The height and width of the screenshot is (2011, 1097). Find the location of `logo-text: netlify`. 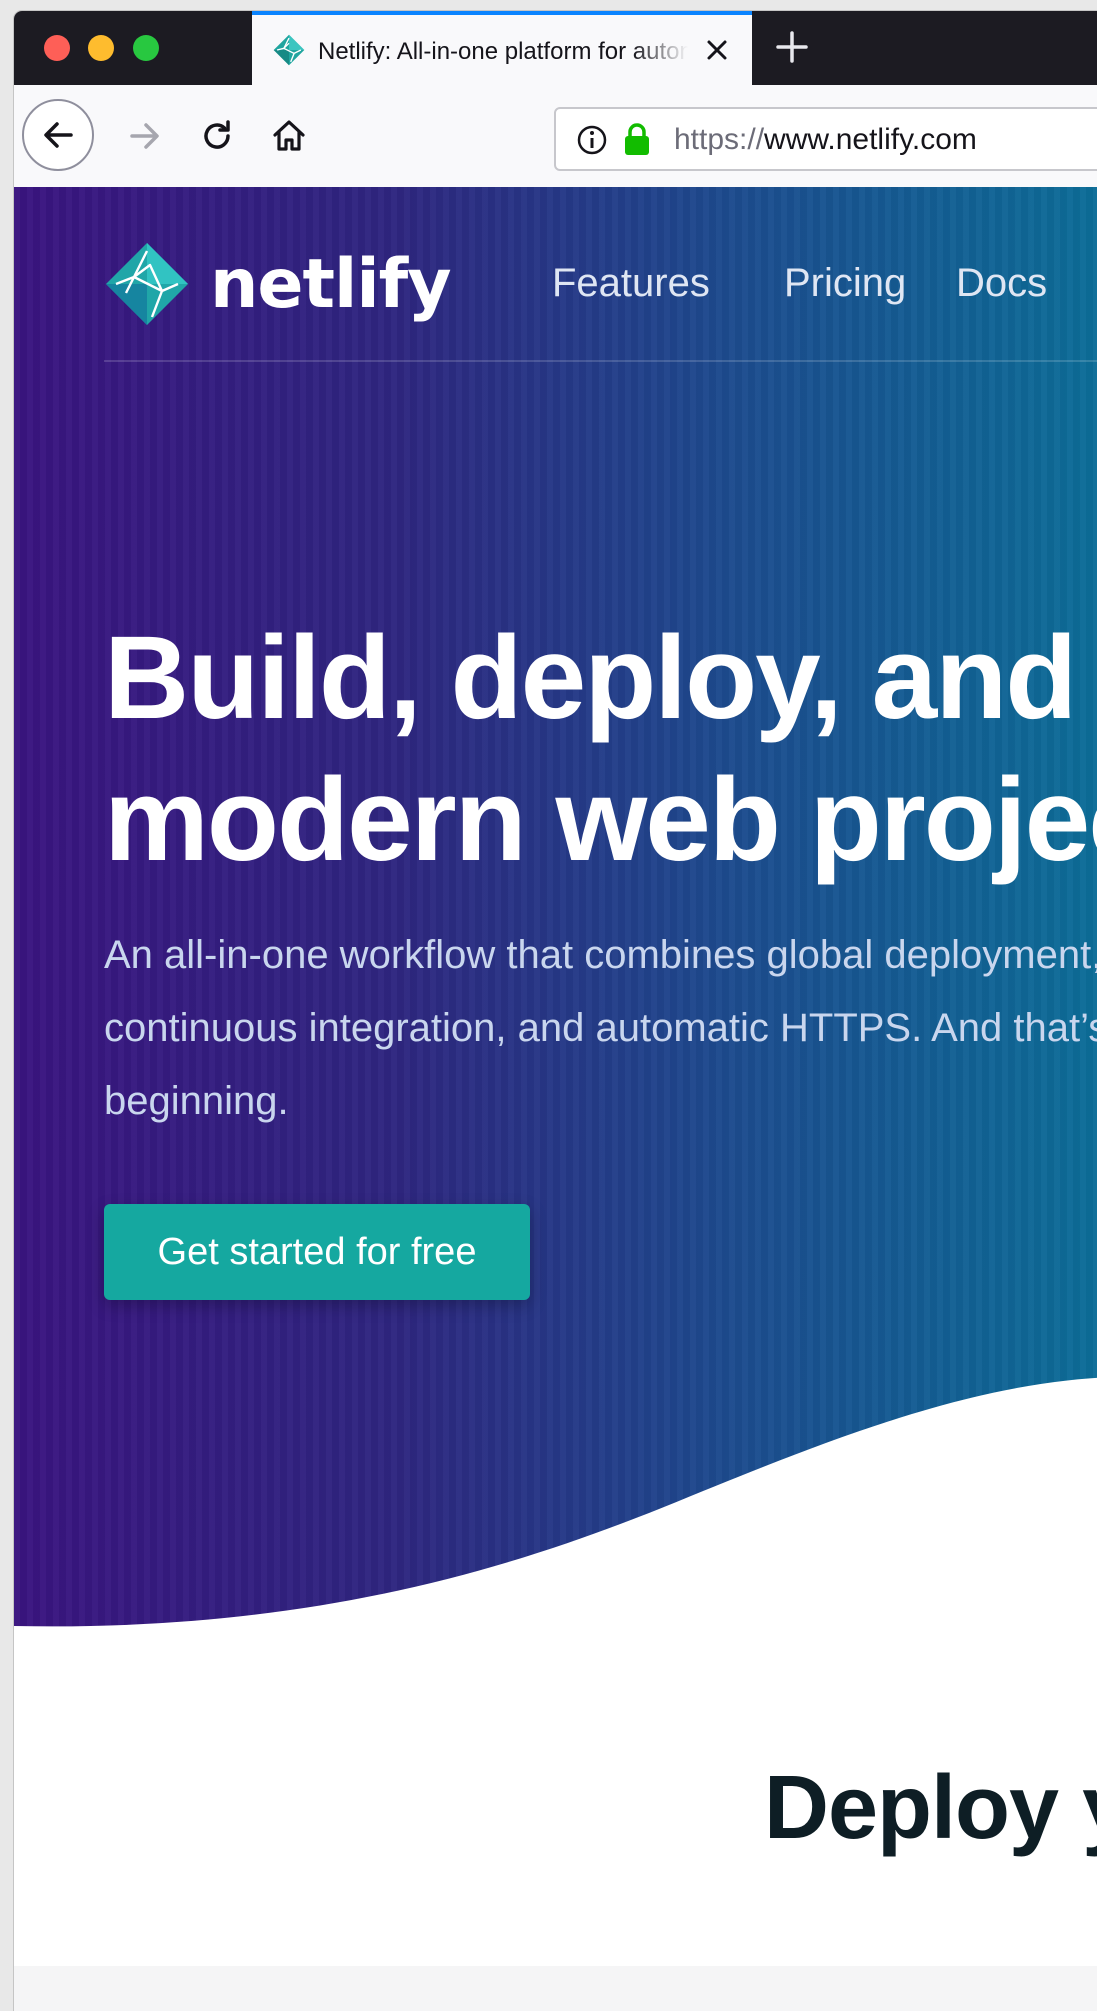

logo-text: netlify is located at coordinates (331, 284).